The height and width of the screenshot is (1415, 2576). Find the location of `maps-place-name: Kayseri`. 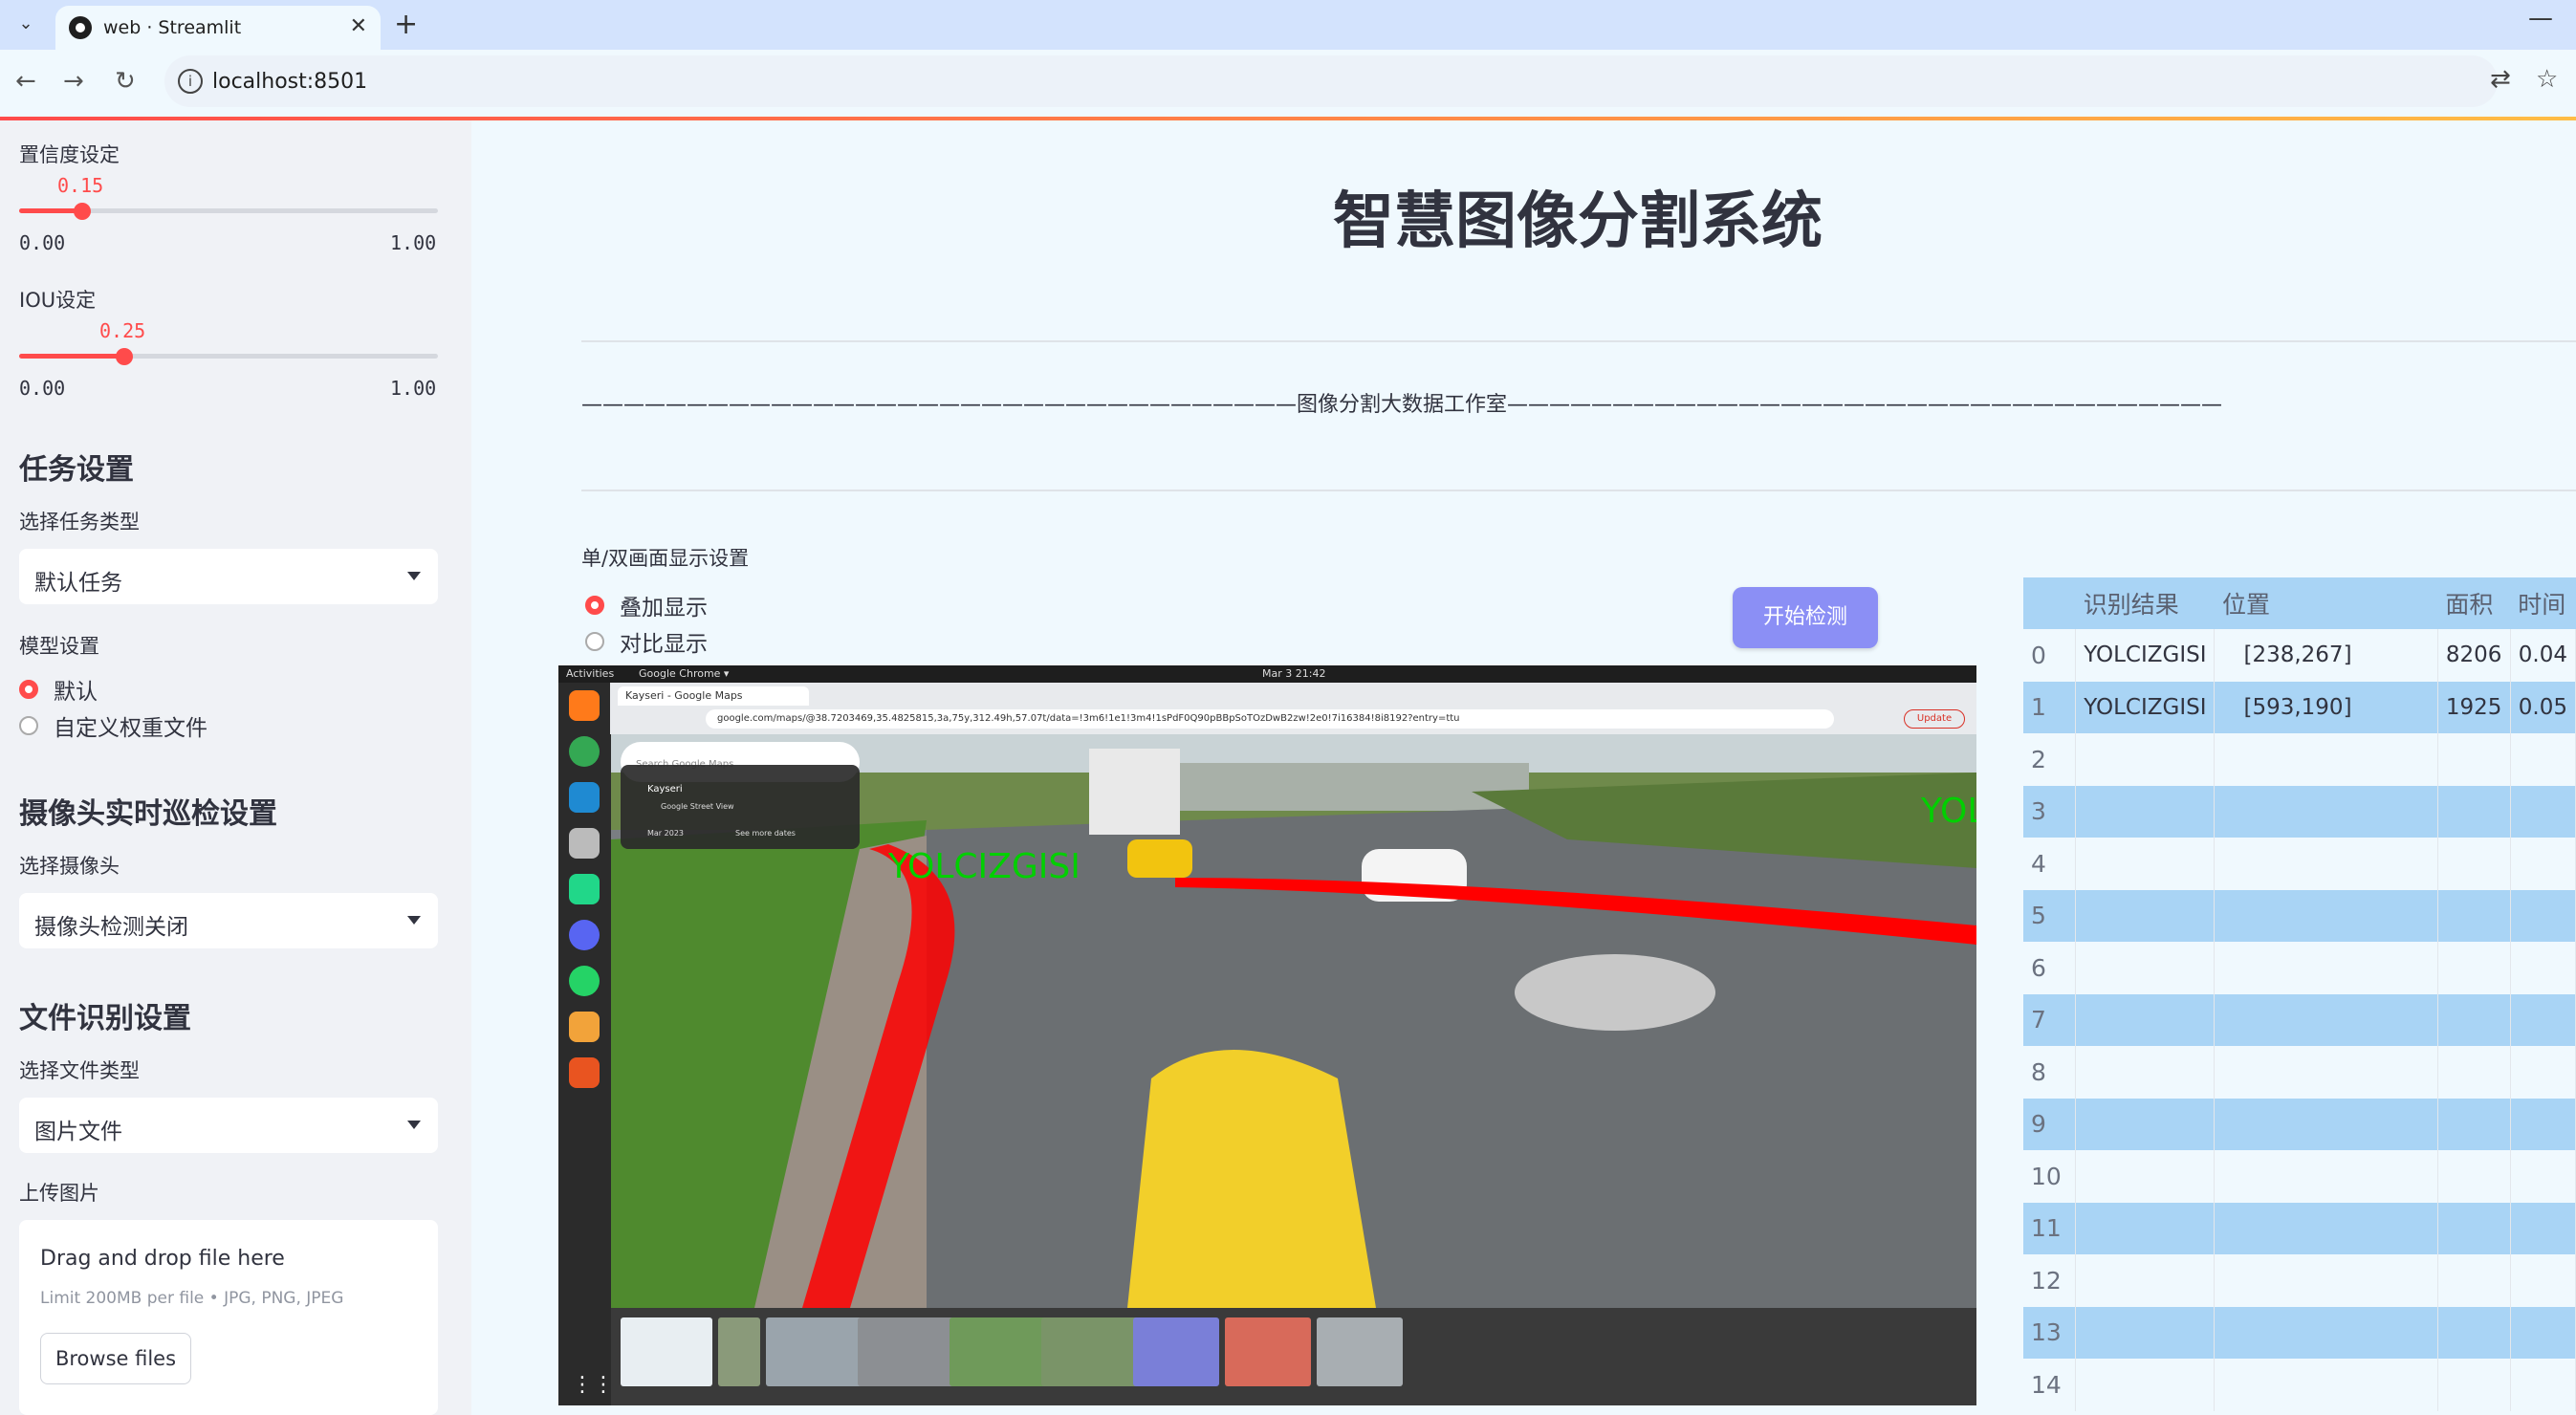

maps-place-name: Kayseri is located at coordinates (665, 789).